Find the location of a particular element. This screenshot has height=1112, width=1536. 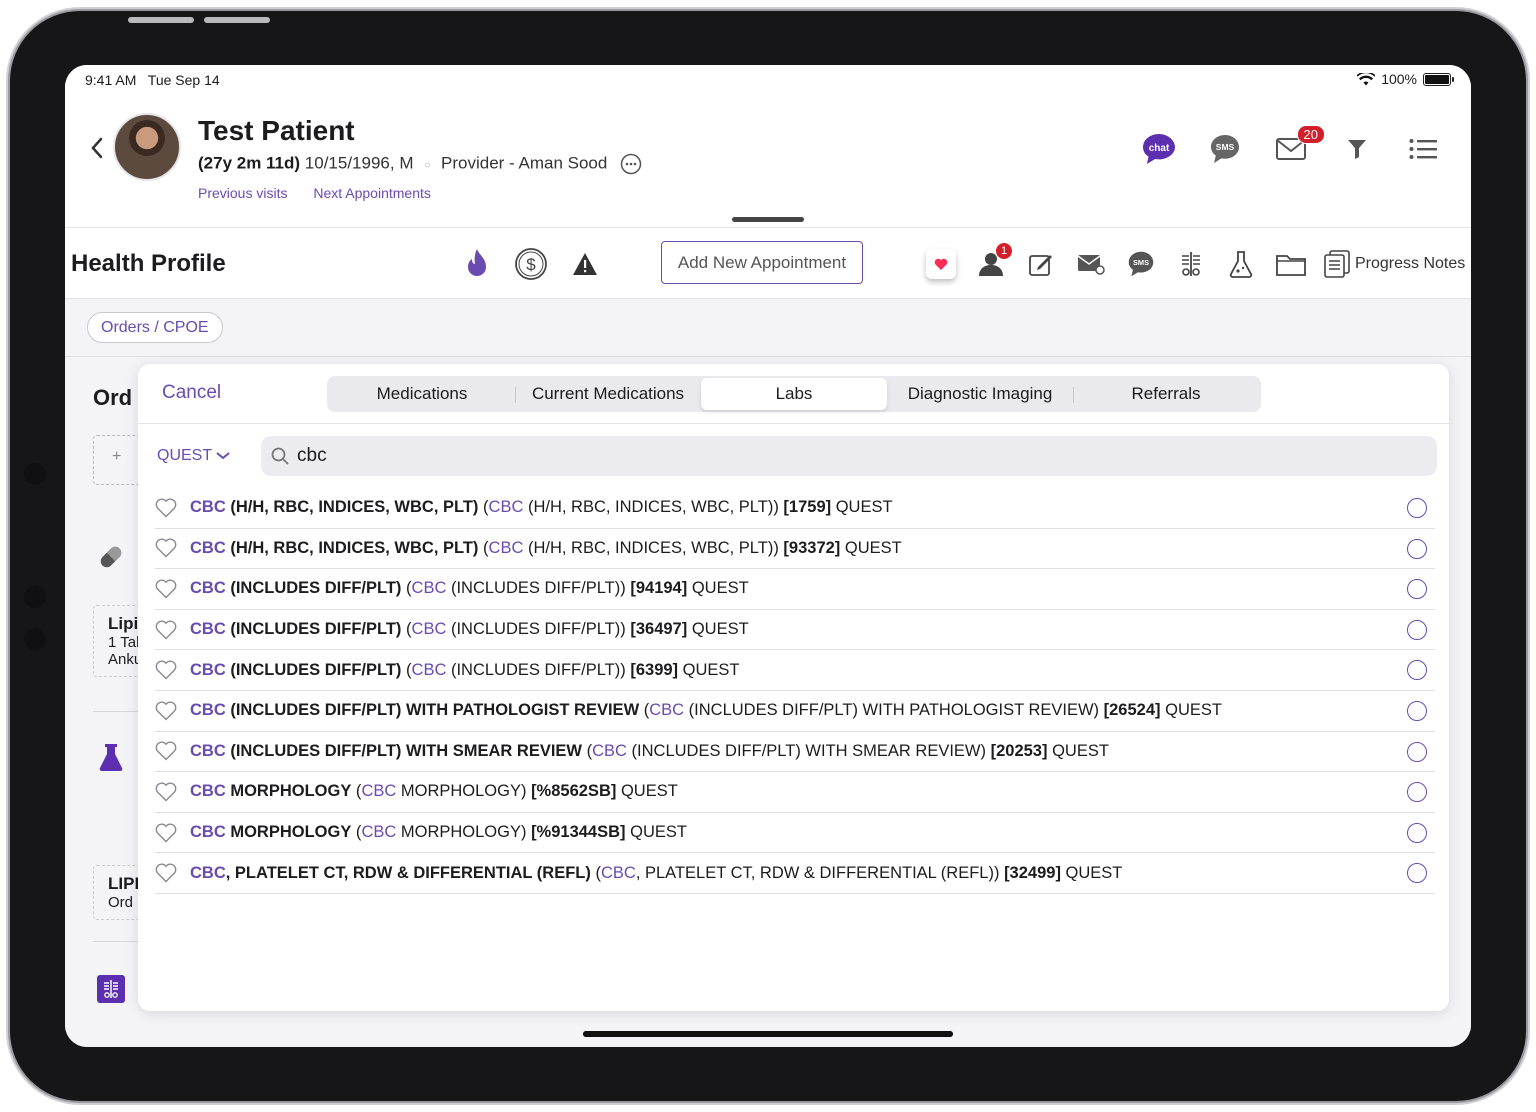

result-code: [%91344SB] is located at coordinates (578, 832).